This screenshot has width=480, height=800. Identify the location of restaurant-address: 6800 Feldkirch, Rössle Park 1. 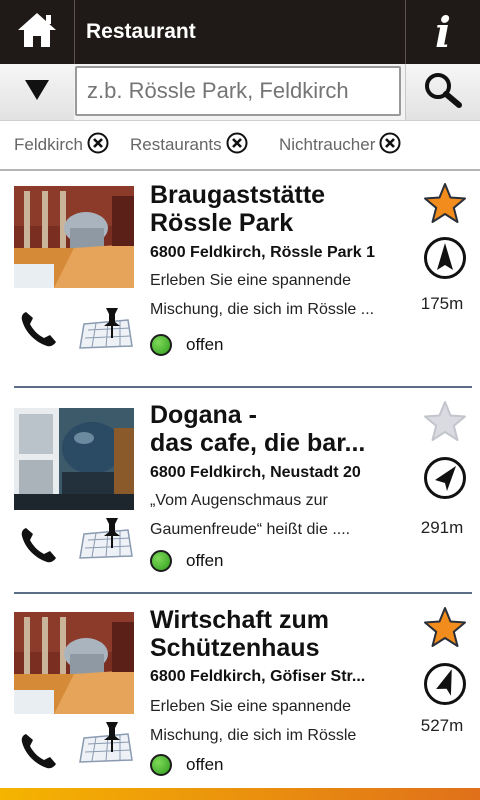
(263, 252).